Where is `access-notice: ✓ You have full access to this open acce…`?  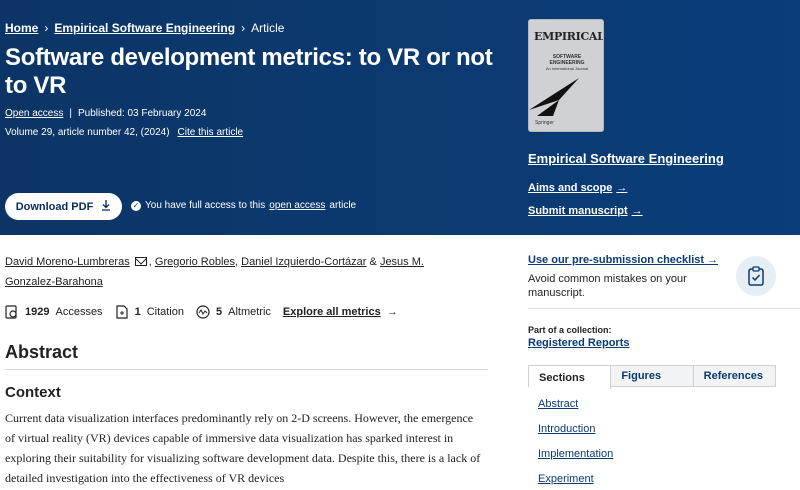 access-notice: ✓ You have full access to this open acce… is located at coordinates (243, 205).